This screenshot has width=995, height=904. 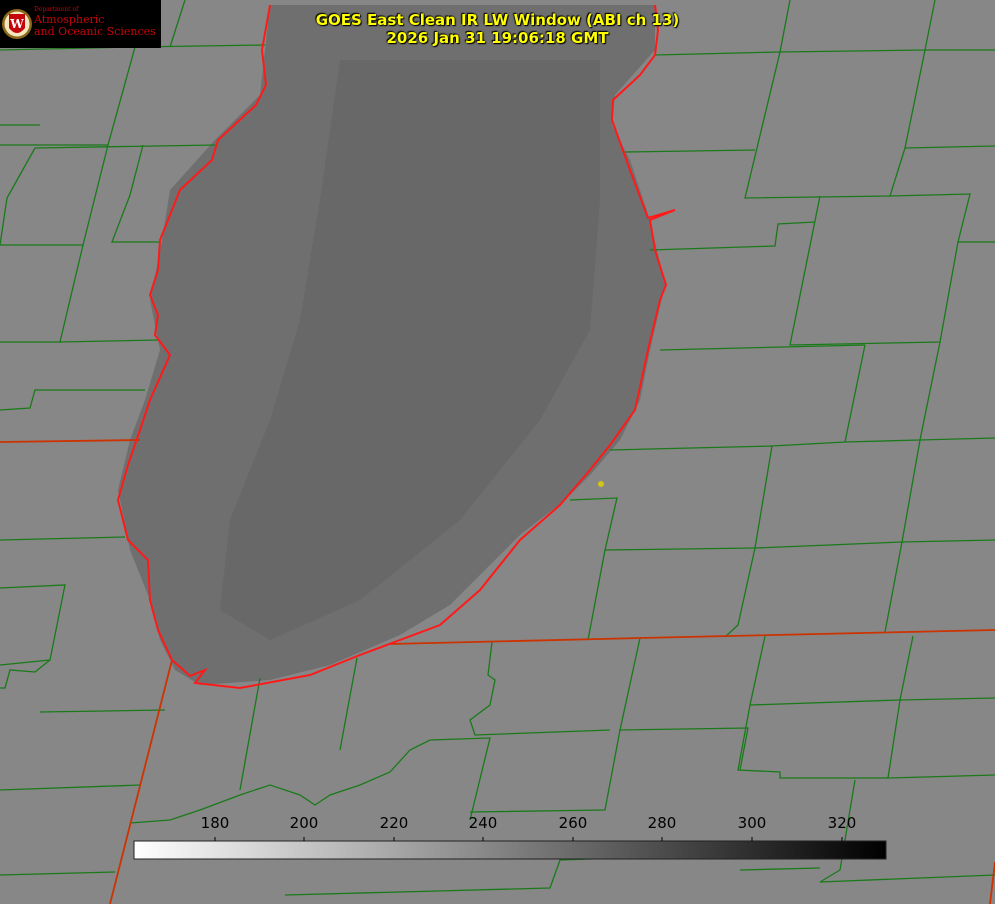 What do you see at coordinates (573, 823) in the screenshot?
I see `colorbar-tick-label: 260` at bounding box center [573, 823].